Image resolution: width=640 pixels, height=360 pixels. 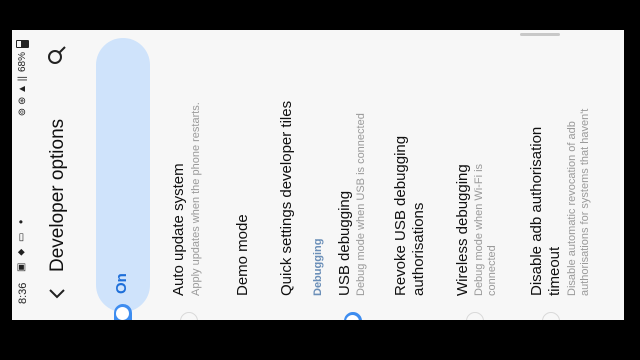 I want to click on chevron-left-icon, so click(x=57, y=294).